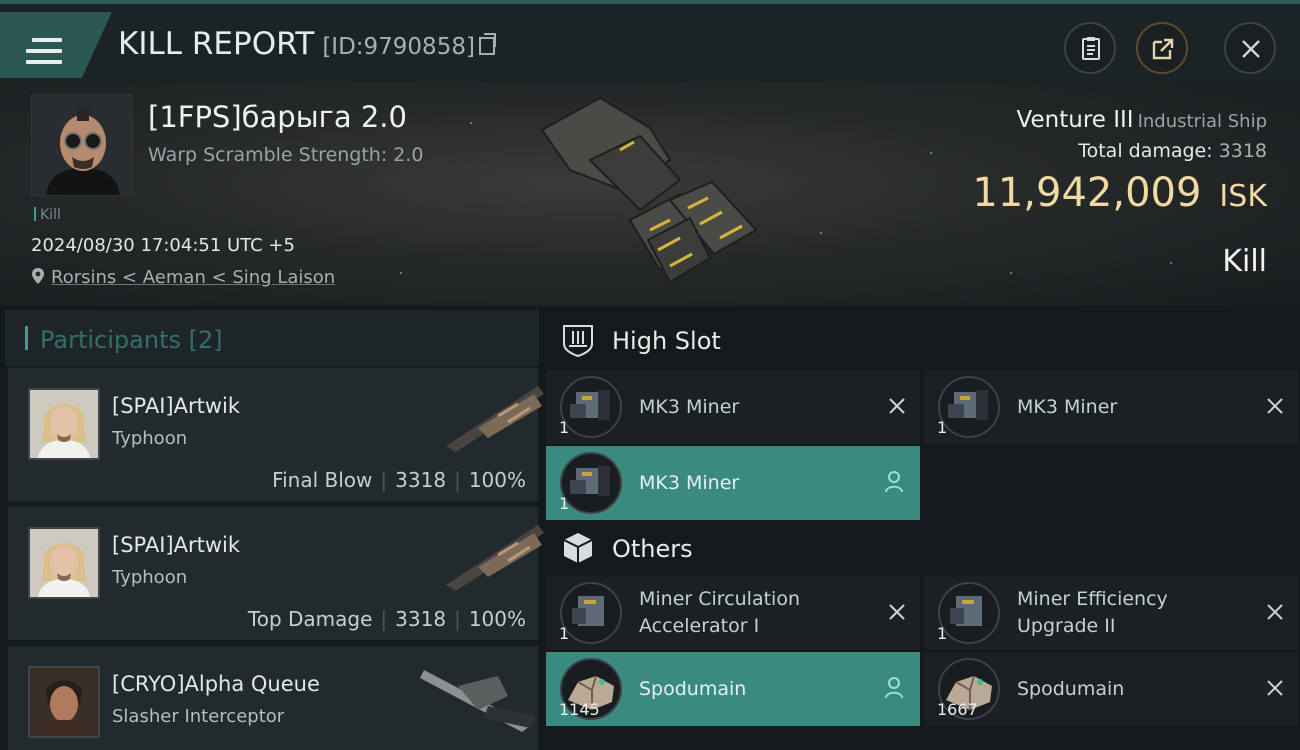 This screenshot has height=750, width=1300. What do you see at coordinates (591, 613) in the screenshot?
I see `miner-circulation-accelerator-icon` at bounding box center [591, 613].